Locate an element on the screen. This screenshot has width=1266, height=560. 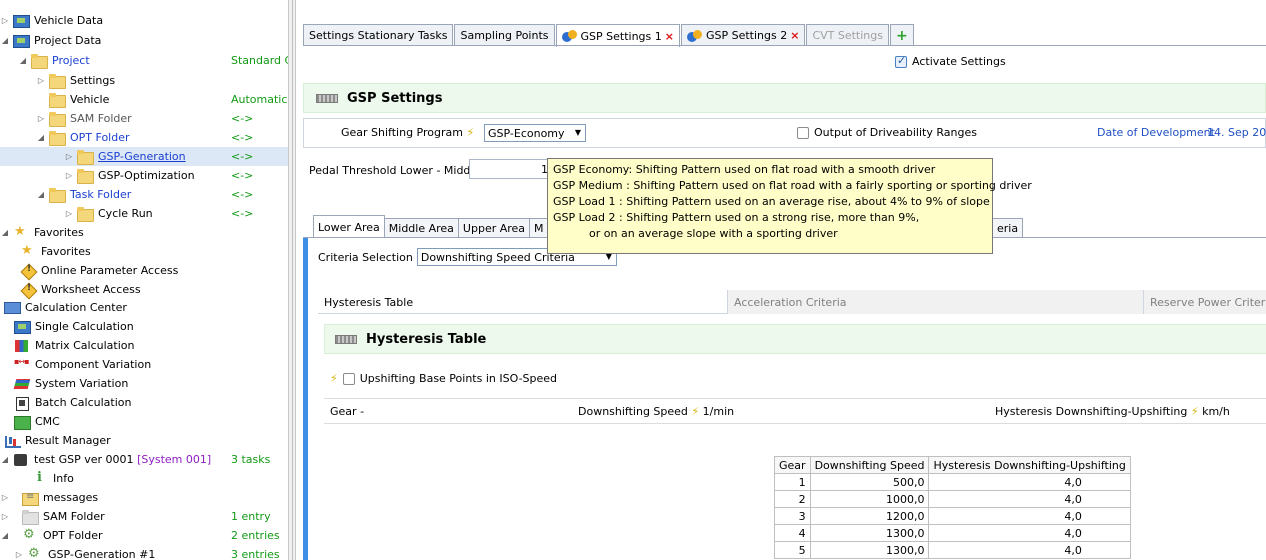
tree-item-opt-folder-result: ◢ OPT Folder 2 entries is located at coordinates (145, 535).